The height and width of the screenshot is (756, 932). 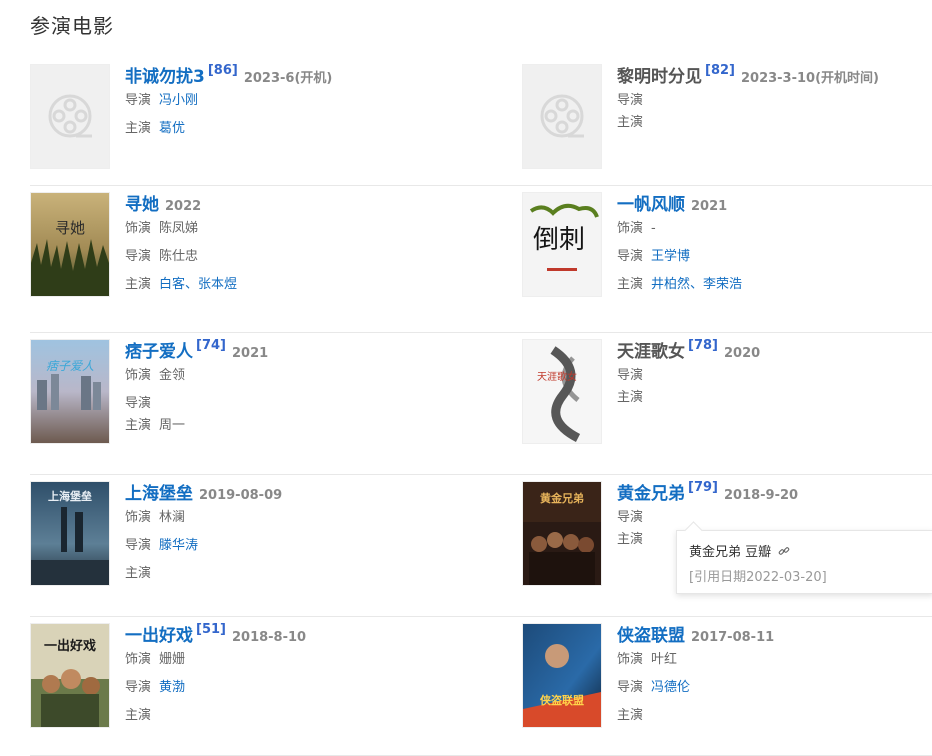 I want to click on film-date: 2018-8-10, so click(x=269, y=637).